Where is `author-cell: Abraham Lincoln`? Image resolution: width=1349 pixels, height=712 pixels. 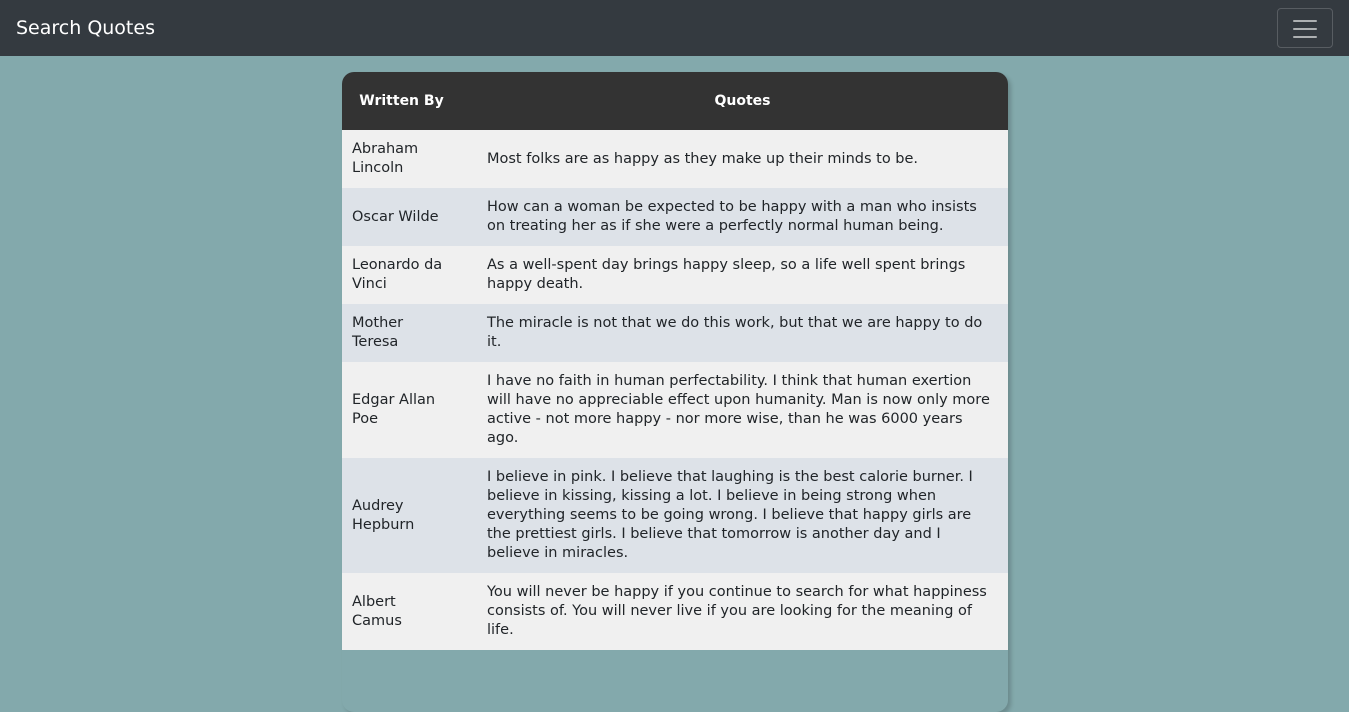
author-cell: Abraham Lincoln is located at coordinates (385, 158).